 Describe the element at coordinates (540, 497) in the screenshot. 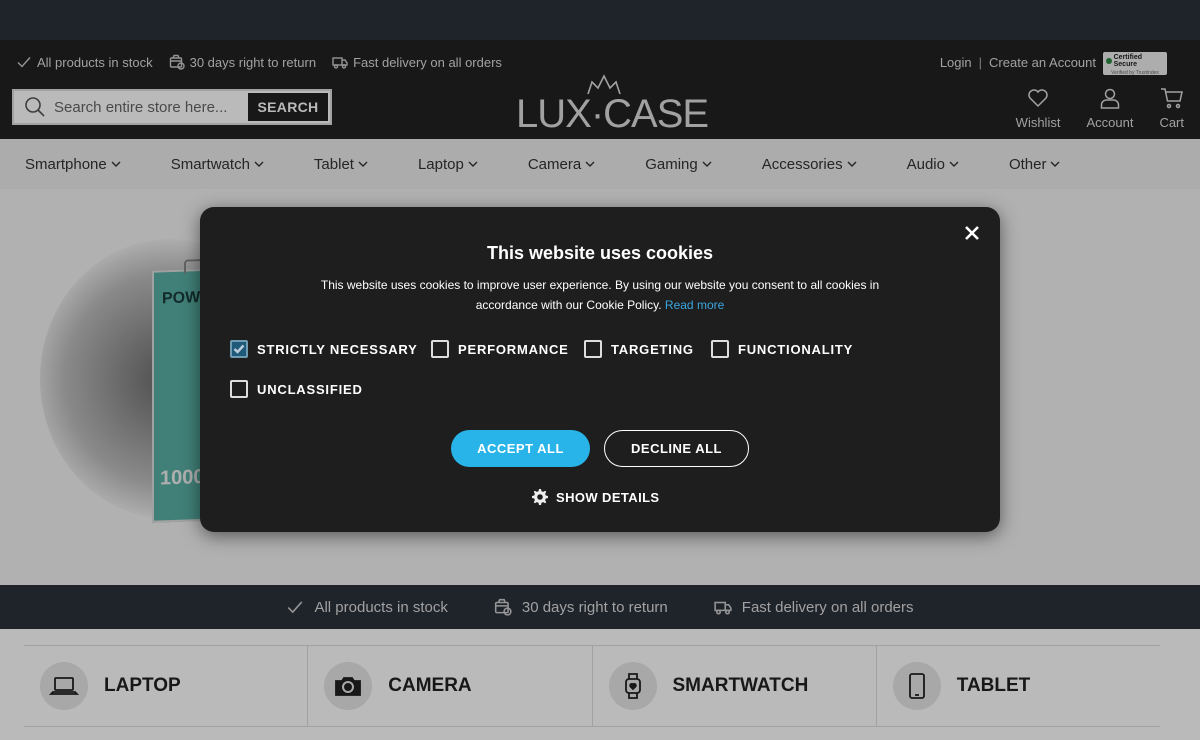

I see `gear-icon` at that location.